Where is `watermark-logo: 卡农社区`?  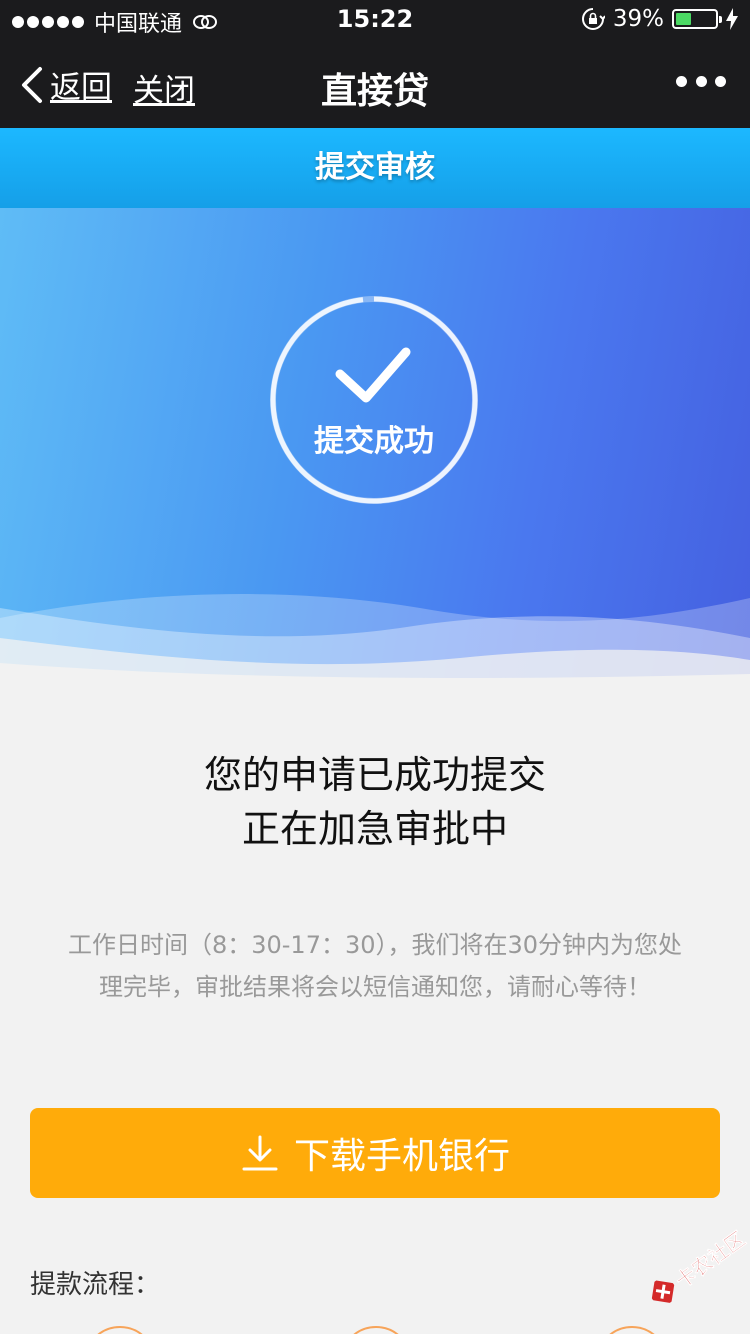 watermark-logo: 卡农社区 is located at coordinates (691, 1266).